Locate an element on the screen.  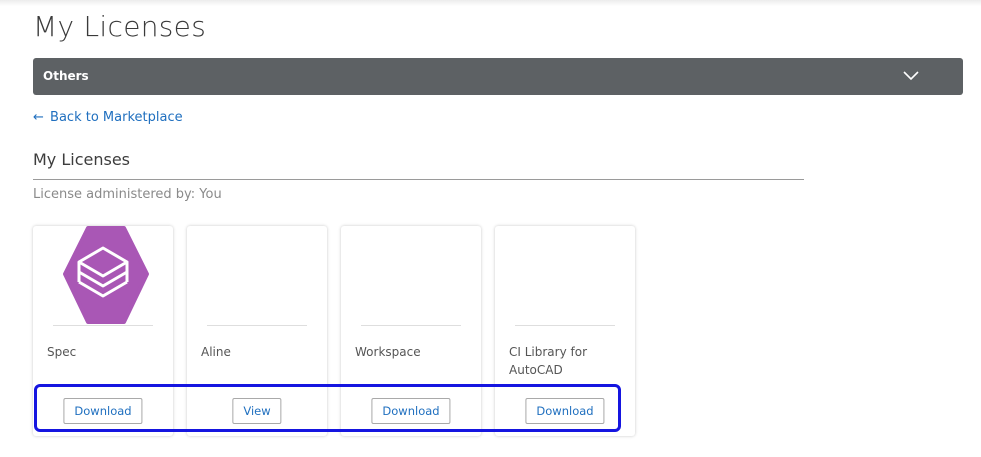
spec-logo-icon is located at coordinates (106, 275).